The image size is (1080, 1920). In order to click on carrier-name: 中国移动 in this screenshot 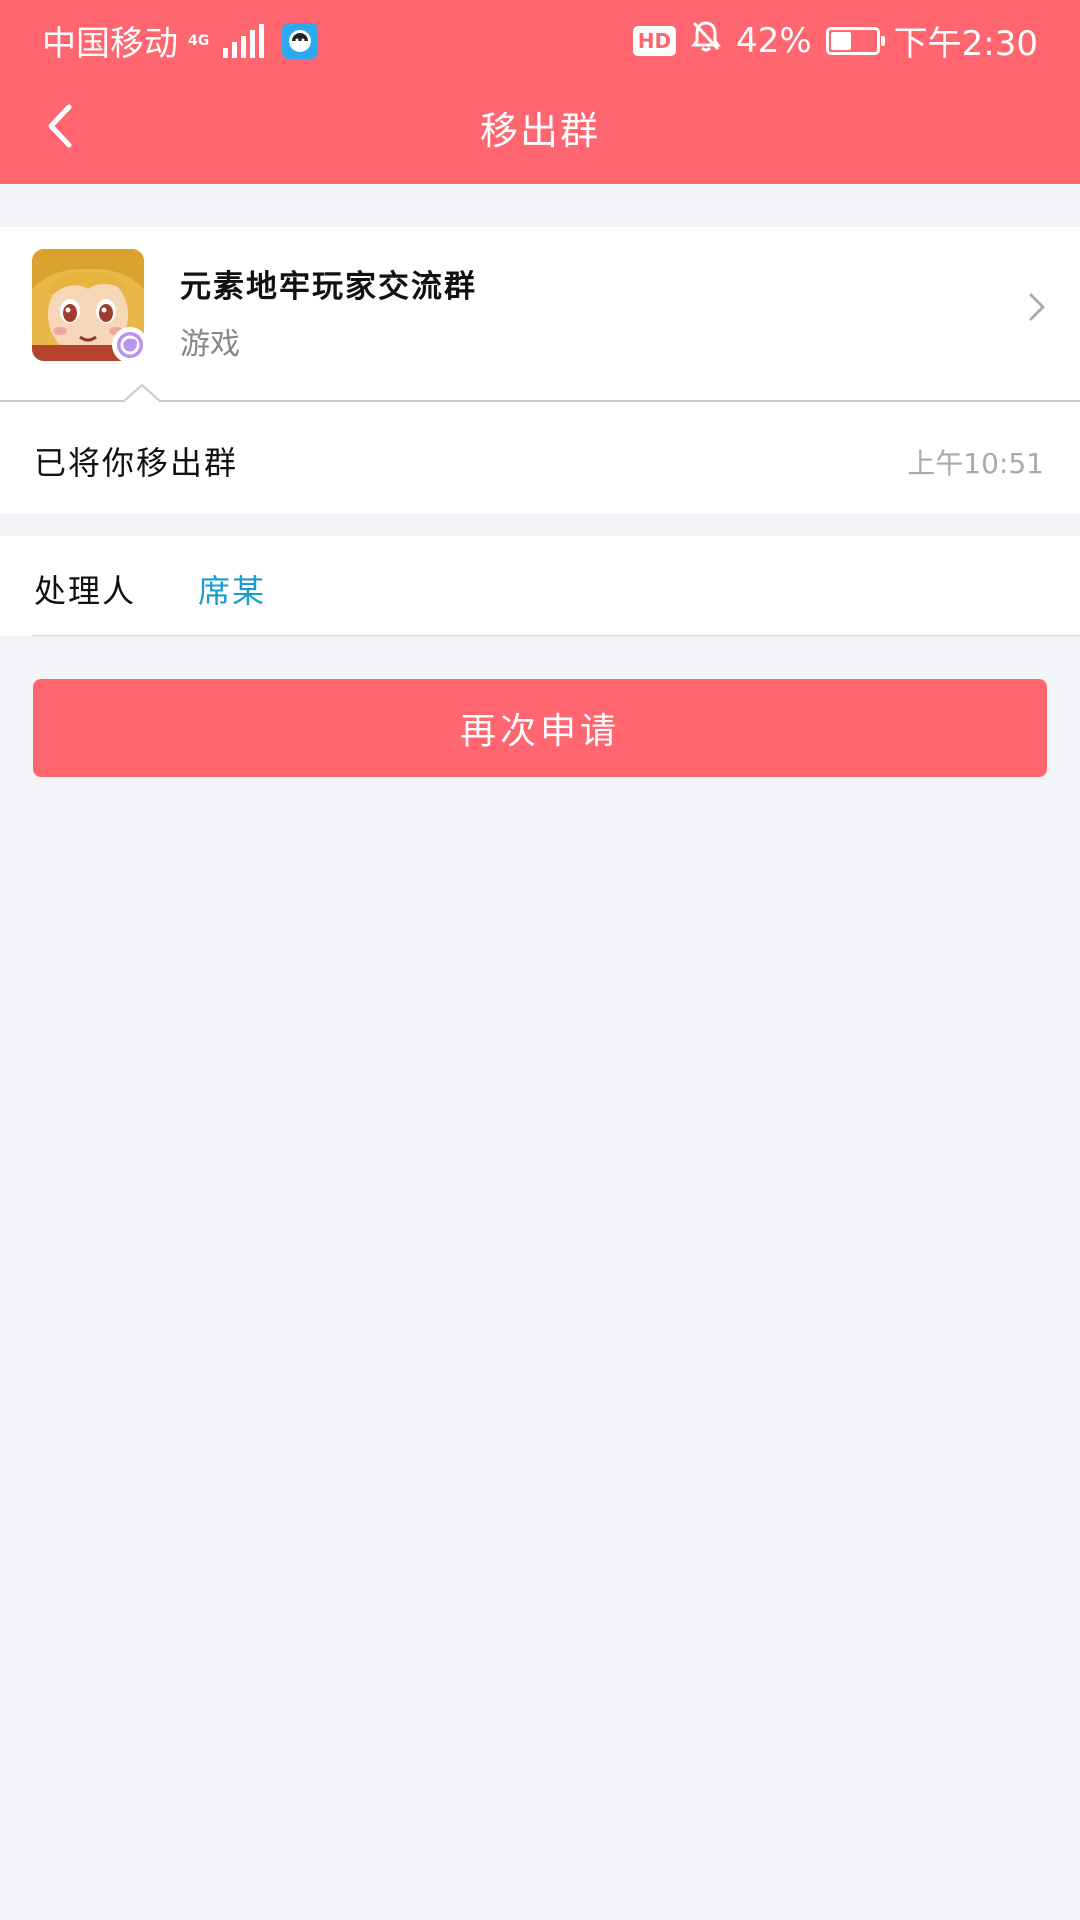, I will do `click(110, 44)`.